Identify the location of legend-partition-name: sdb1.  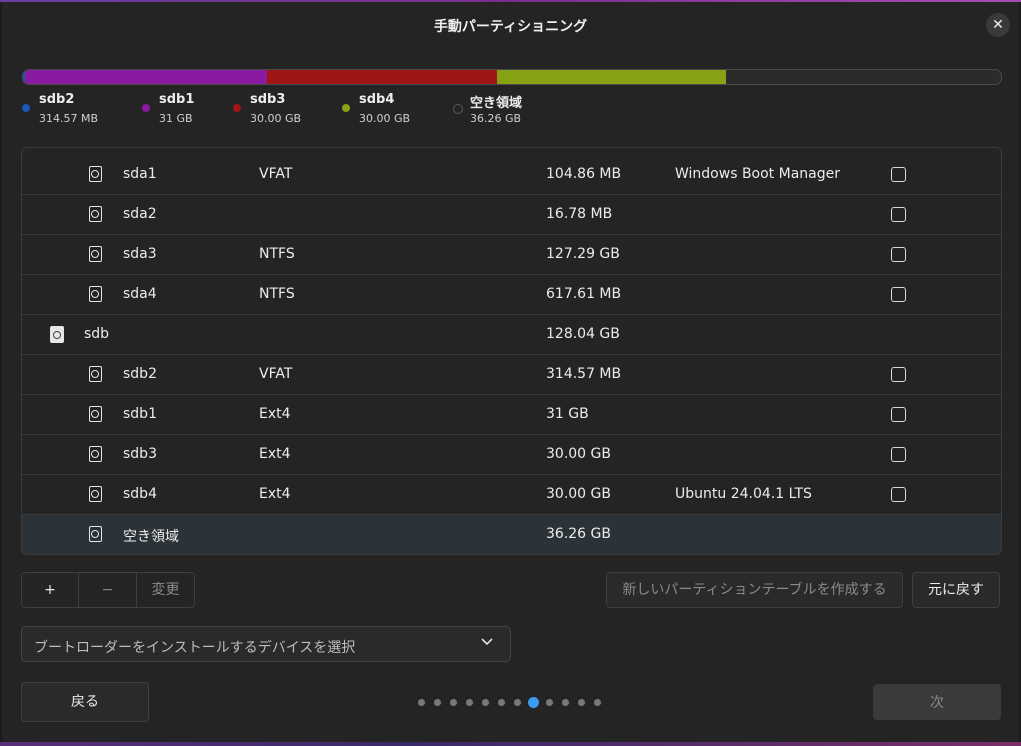
(177, 99).